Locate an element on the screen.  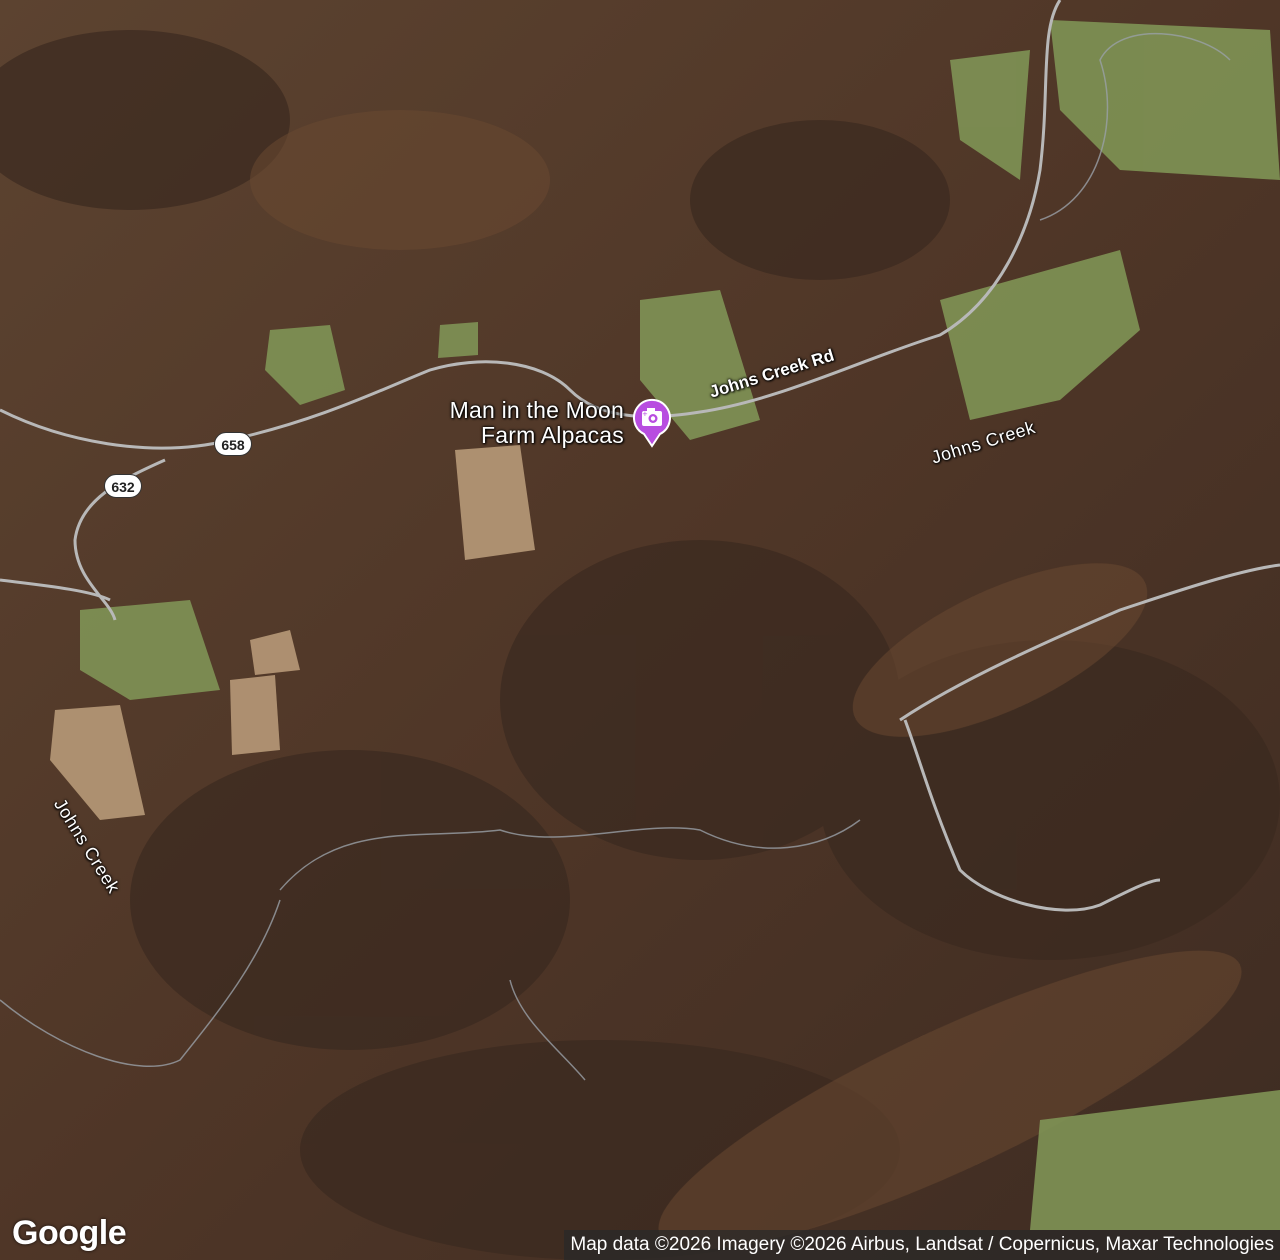
camera-icon: + is located at coordinates (652, 423).